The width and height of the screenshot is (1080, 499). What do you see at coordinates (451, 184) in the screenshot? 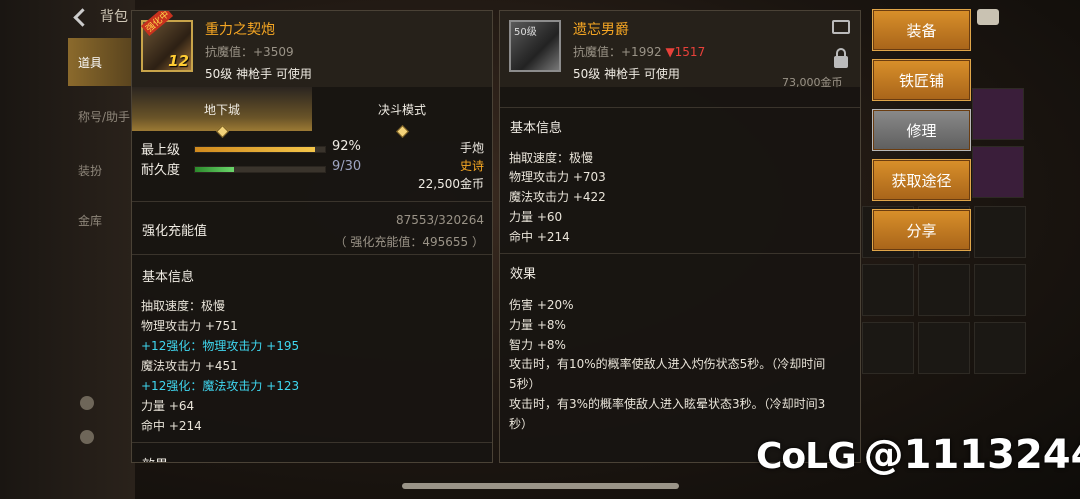
I see `price: 22,500金币` at bounding box center [451, 184].